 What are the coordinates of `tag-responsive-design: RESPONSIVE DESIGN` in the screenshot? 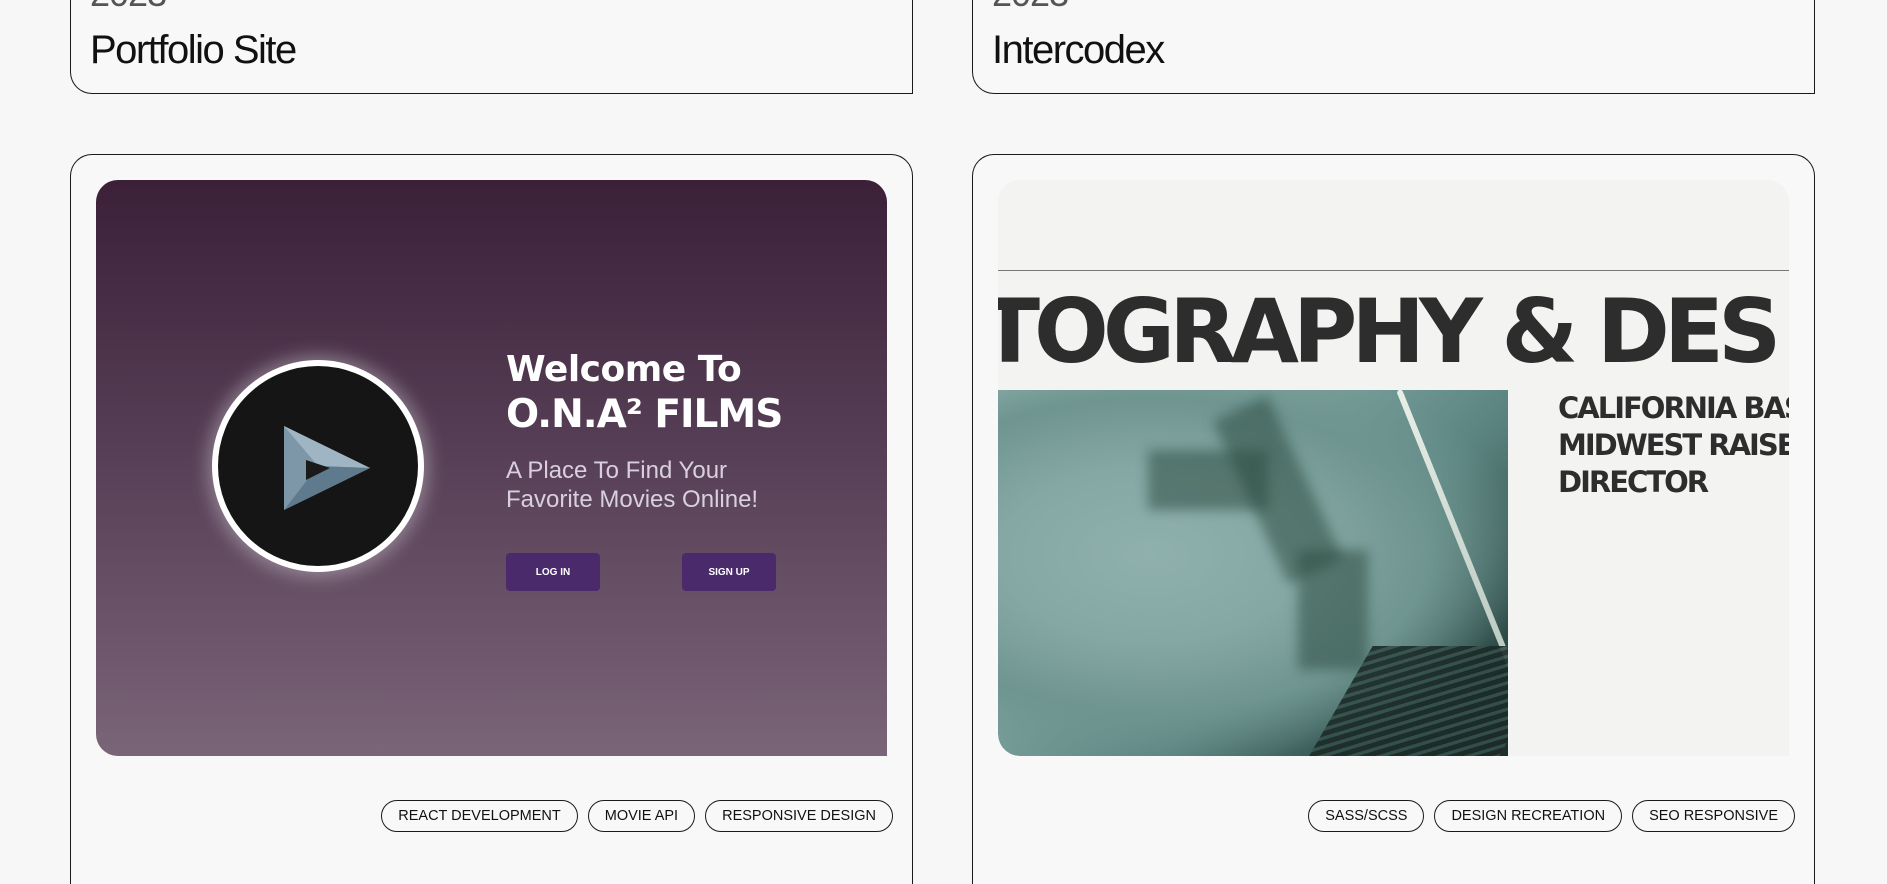 It's located at (799, 816).